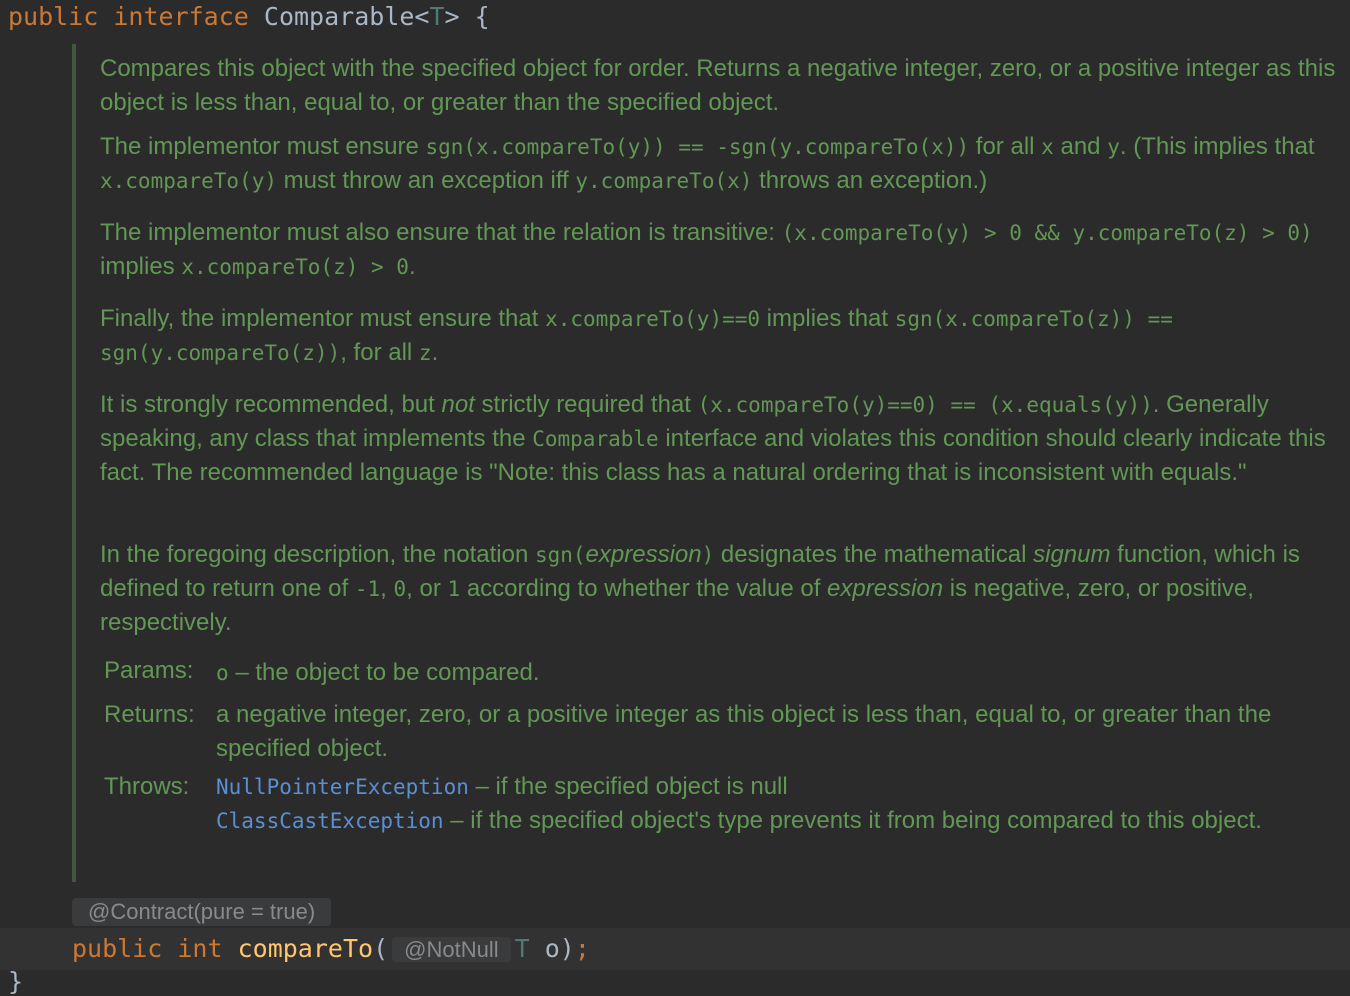 The height and width of the screenshot is (996, 1350). What do you see at coordinates (437, 16) in the screenshot?
I see `type-param: T` at bounding box center [437, 16].